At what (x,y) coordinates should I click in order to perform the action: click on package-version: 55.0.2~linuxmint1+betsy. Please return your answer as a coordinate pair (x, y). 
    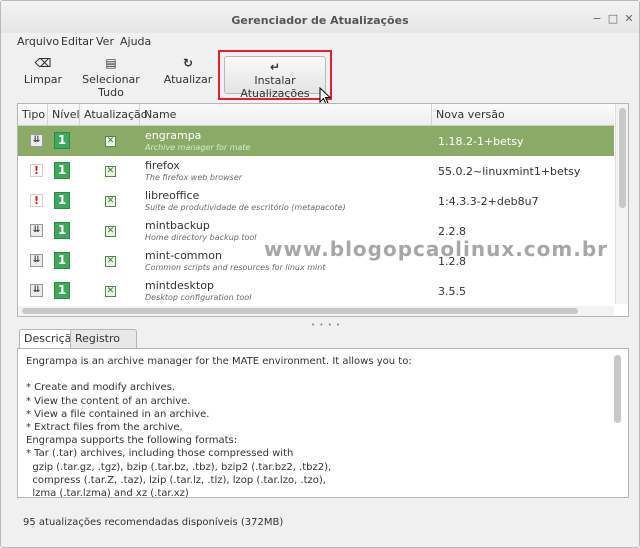
    Looking at the image, I should click on (509, 171).